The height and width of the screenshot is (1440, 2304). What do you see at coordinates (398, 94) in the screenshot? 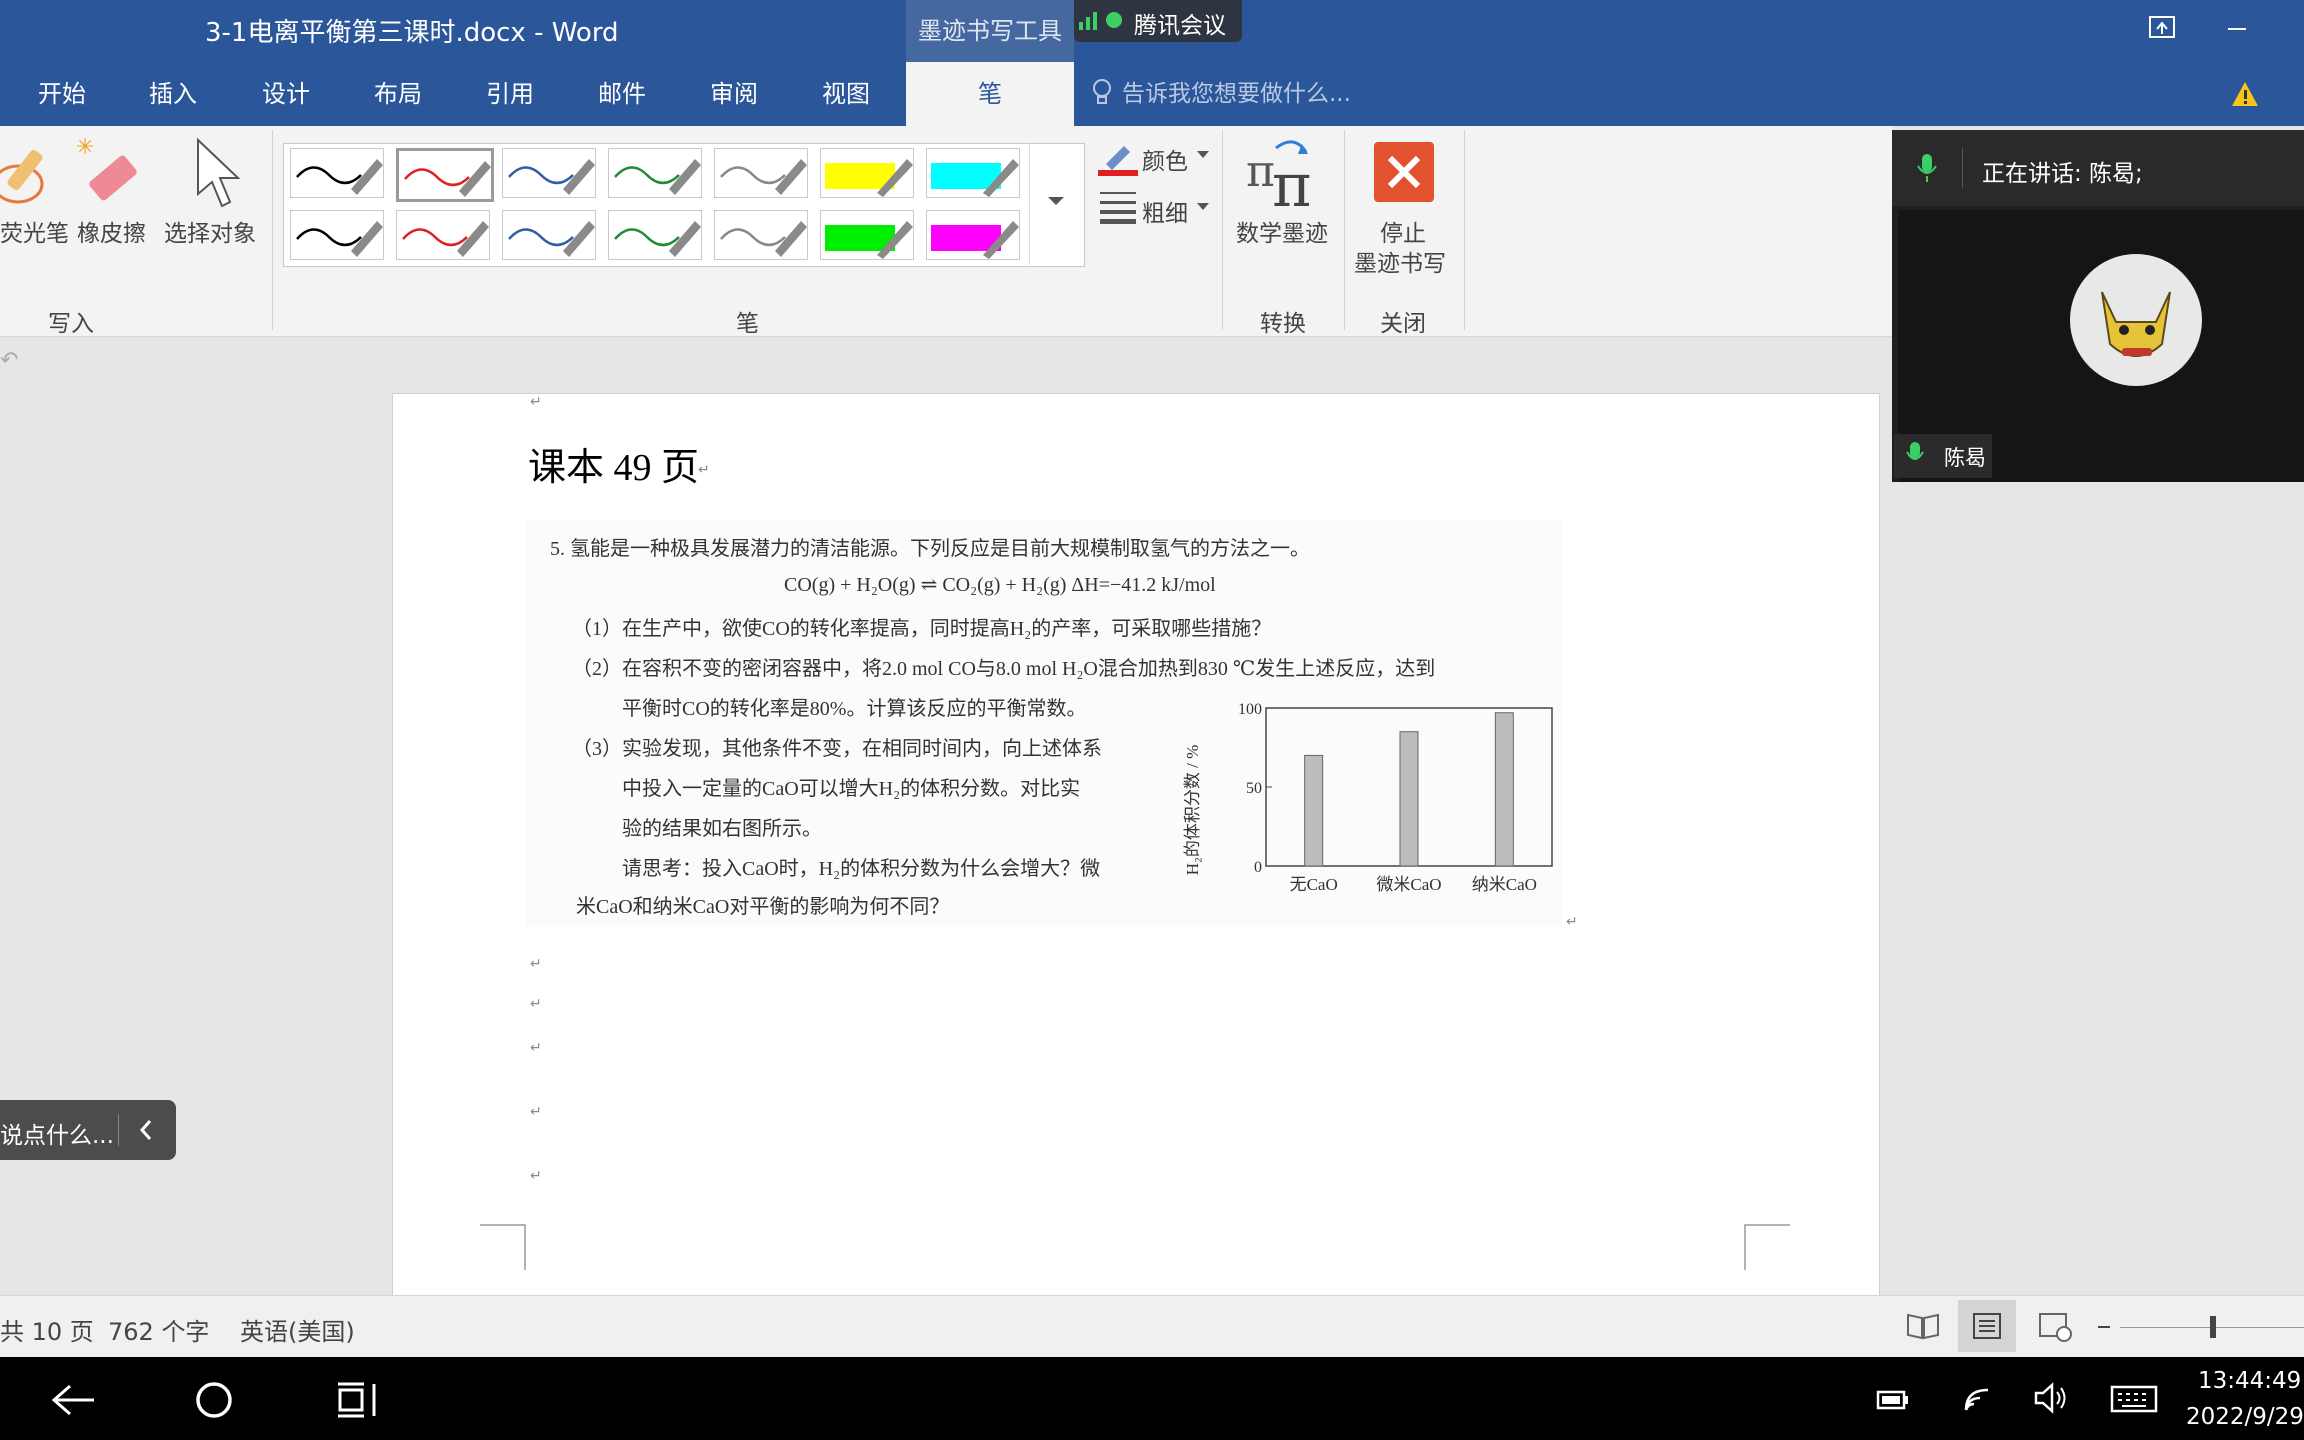
I see `tab-layout: 布局` at bounding box center [398, 94].